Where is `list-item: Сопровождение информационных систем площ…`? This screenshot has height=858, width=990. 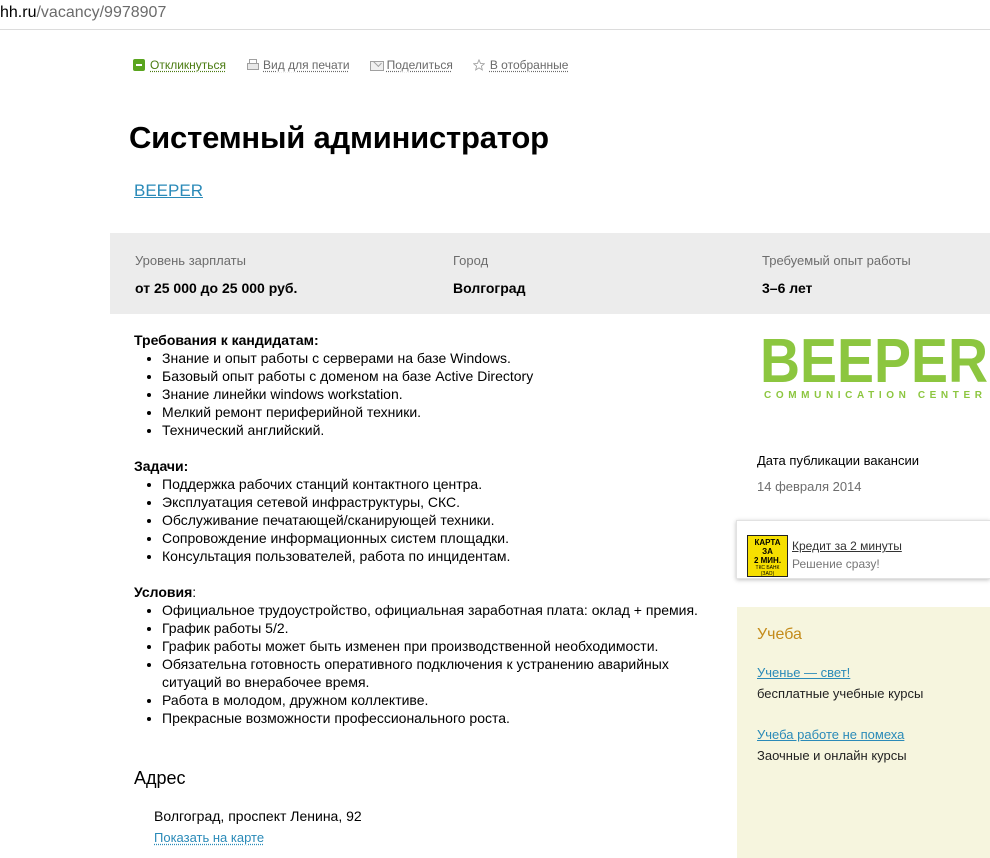 list-item: Сопровождение информационных систем площ… is located at coordinates (435, 538).